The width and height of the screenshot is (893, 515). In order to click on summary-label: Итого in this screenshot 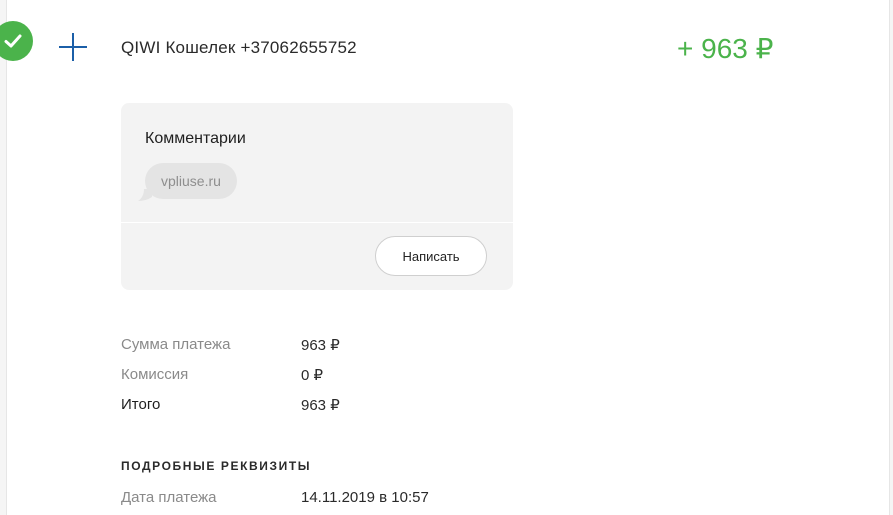, I will do `click(141, 404)`.